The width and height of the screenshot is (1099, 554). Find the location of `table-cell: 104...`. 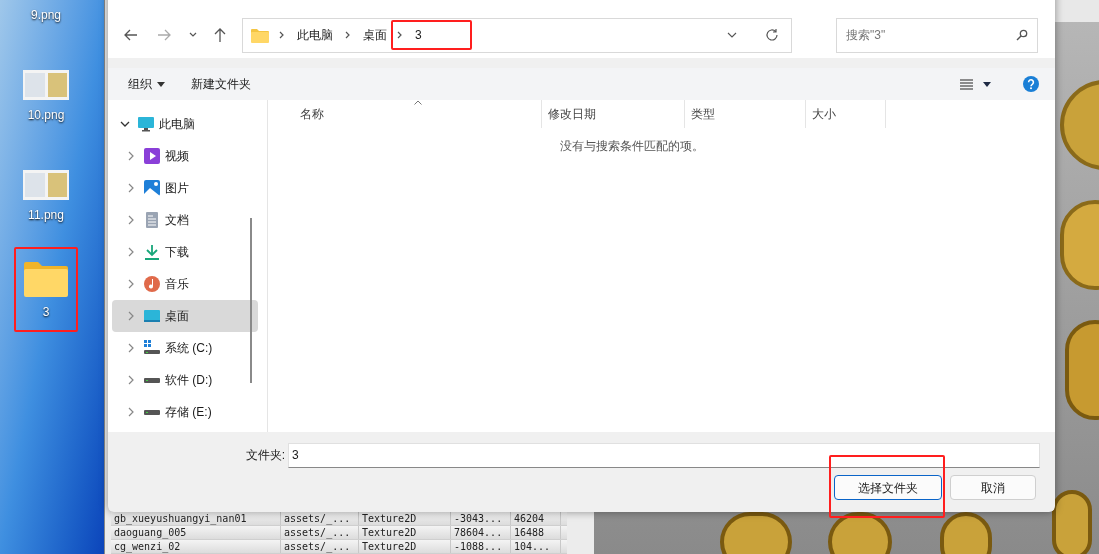

table-cell: 104... is located at coordinates (536, 546).